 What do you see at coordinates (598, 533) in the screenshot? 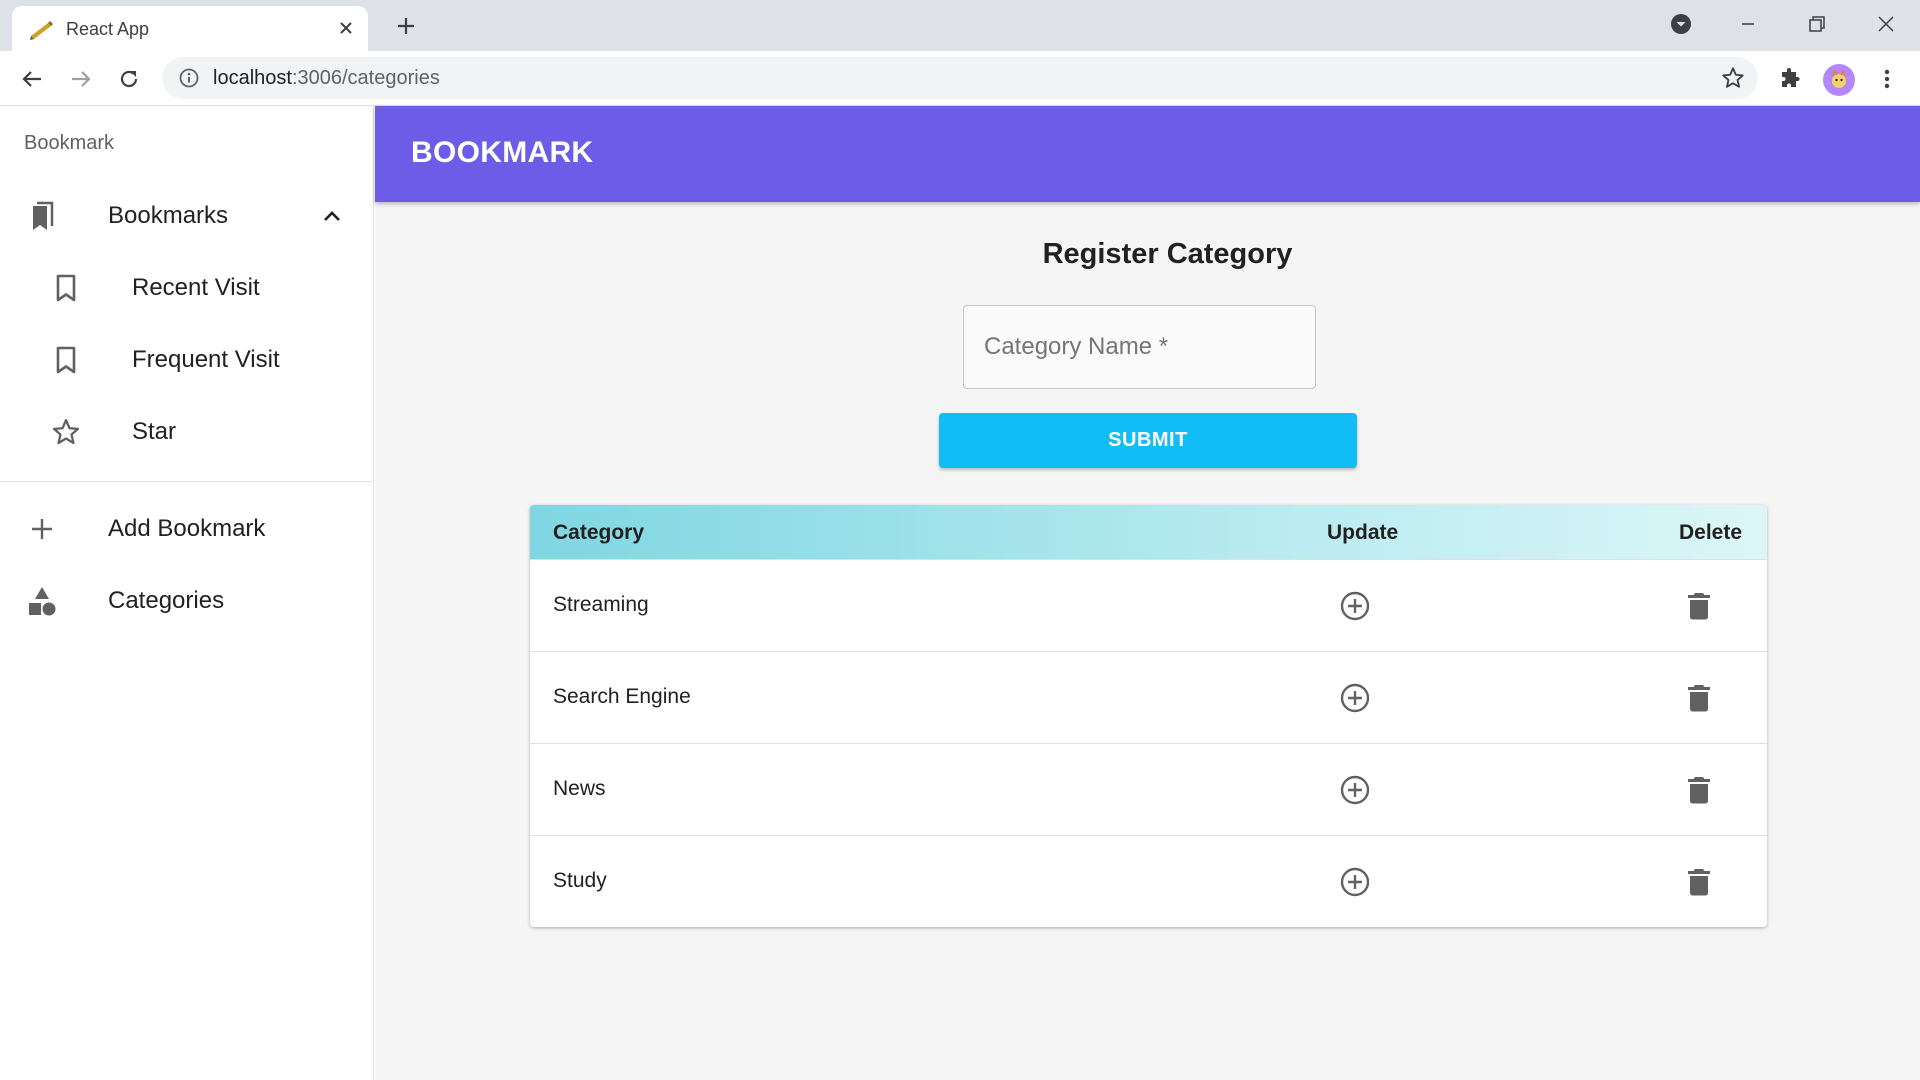
I see `column-header-category: Category` at bounding box center [598, 533].